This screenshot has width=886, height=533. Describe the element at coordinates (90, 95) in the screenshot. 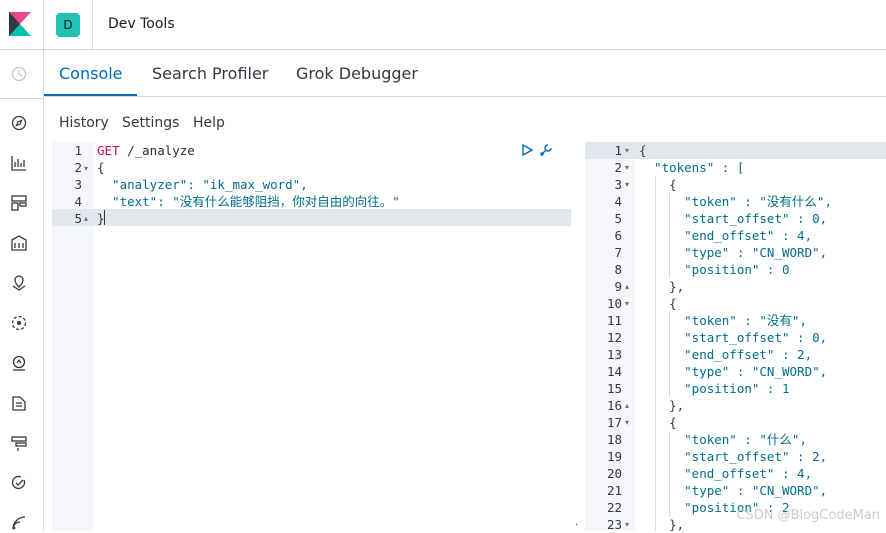

I see `active-tab-indicator` at that location.